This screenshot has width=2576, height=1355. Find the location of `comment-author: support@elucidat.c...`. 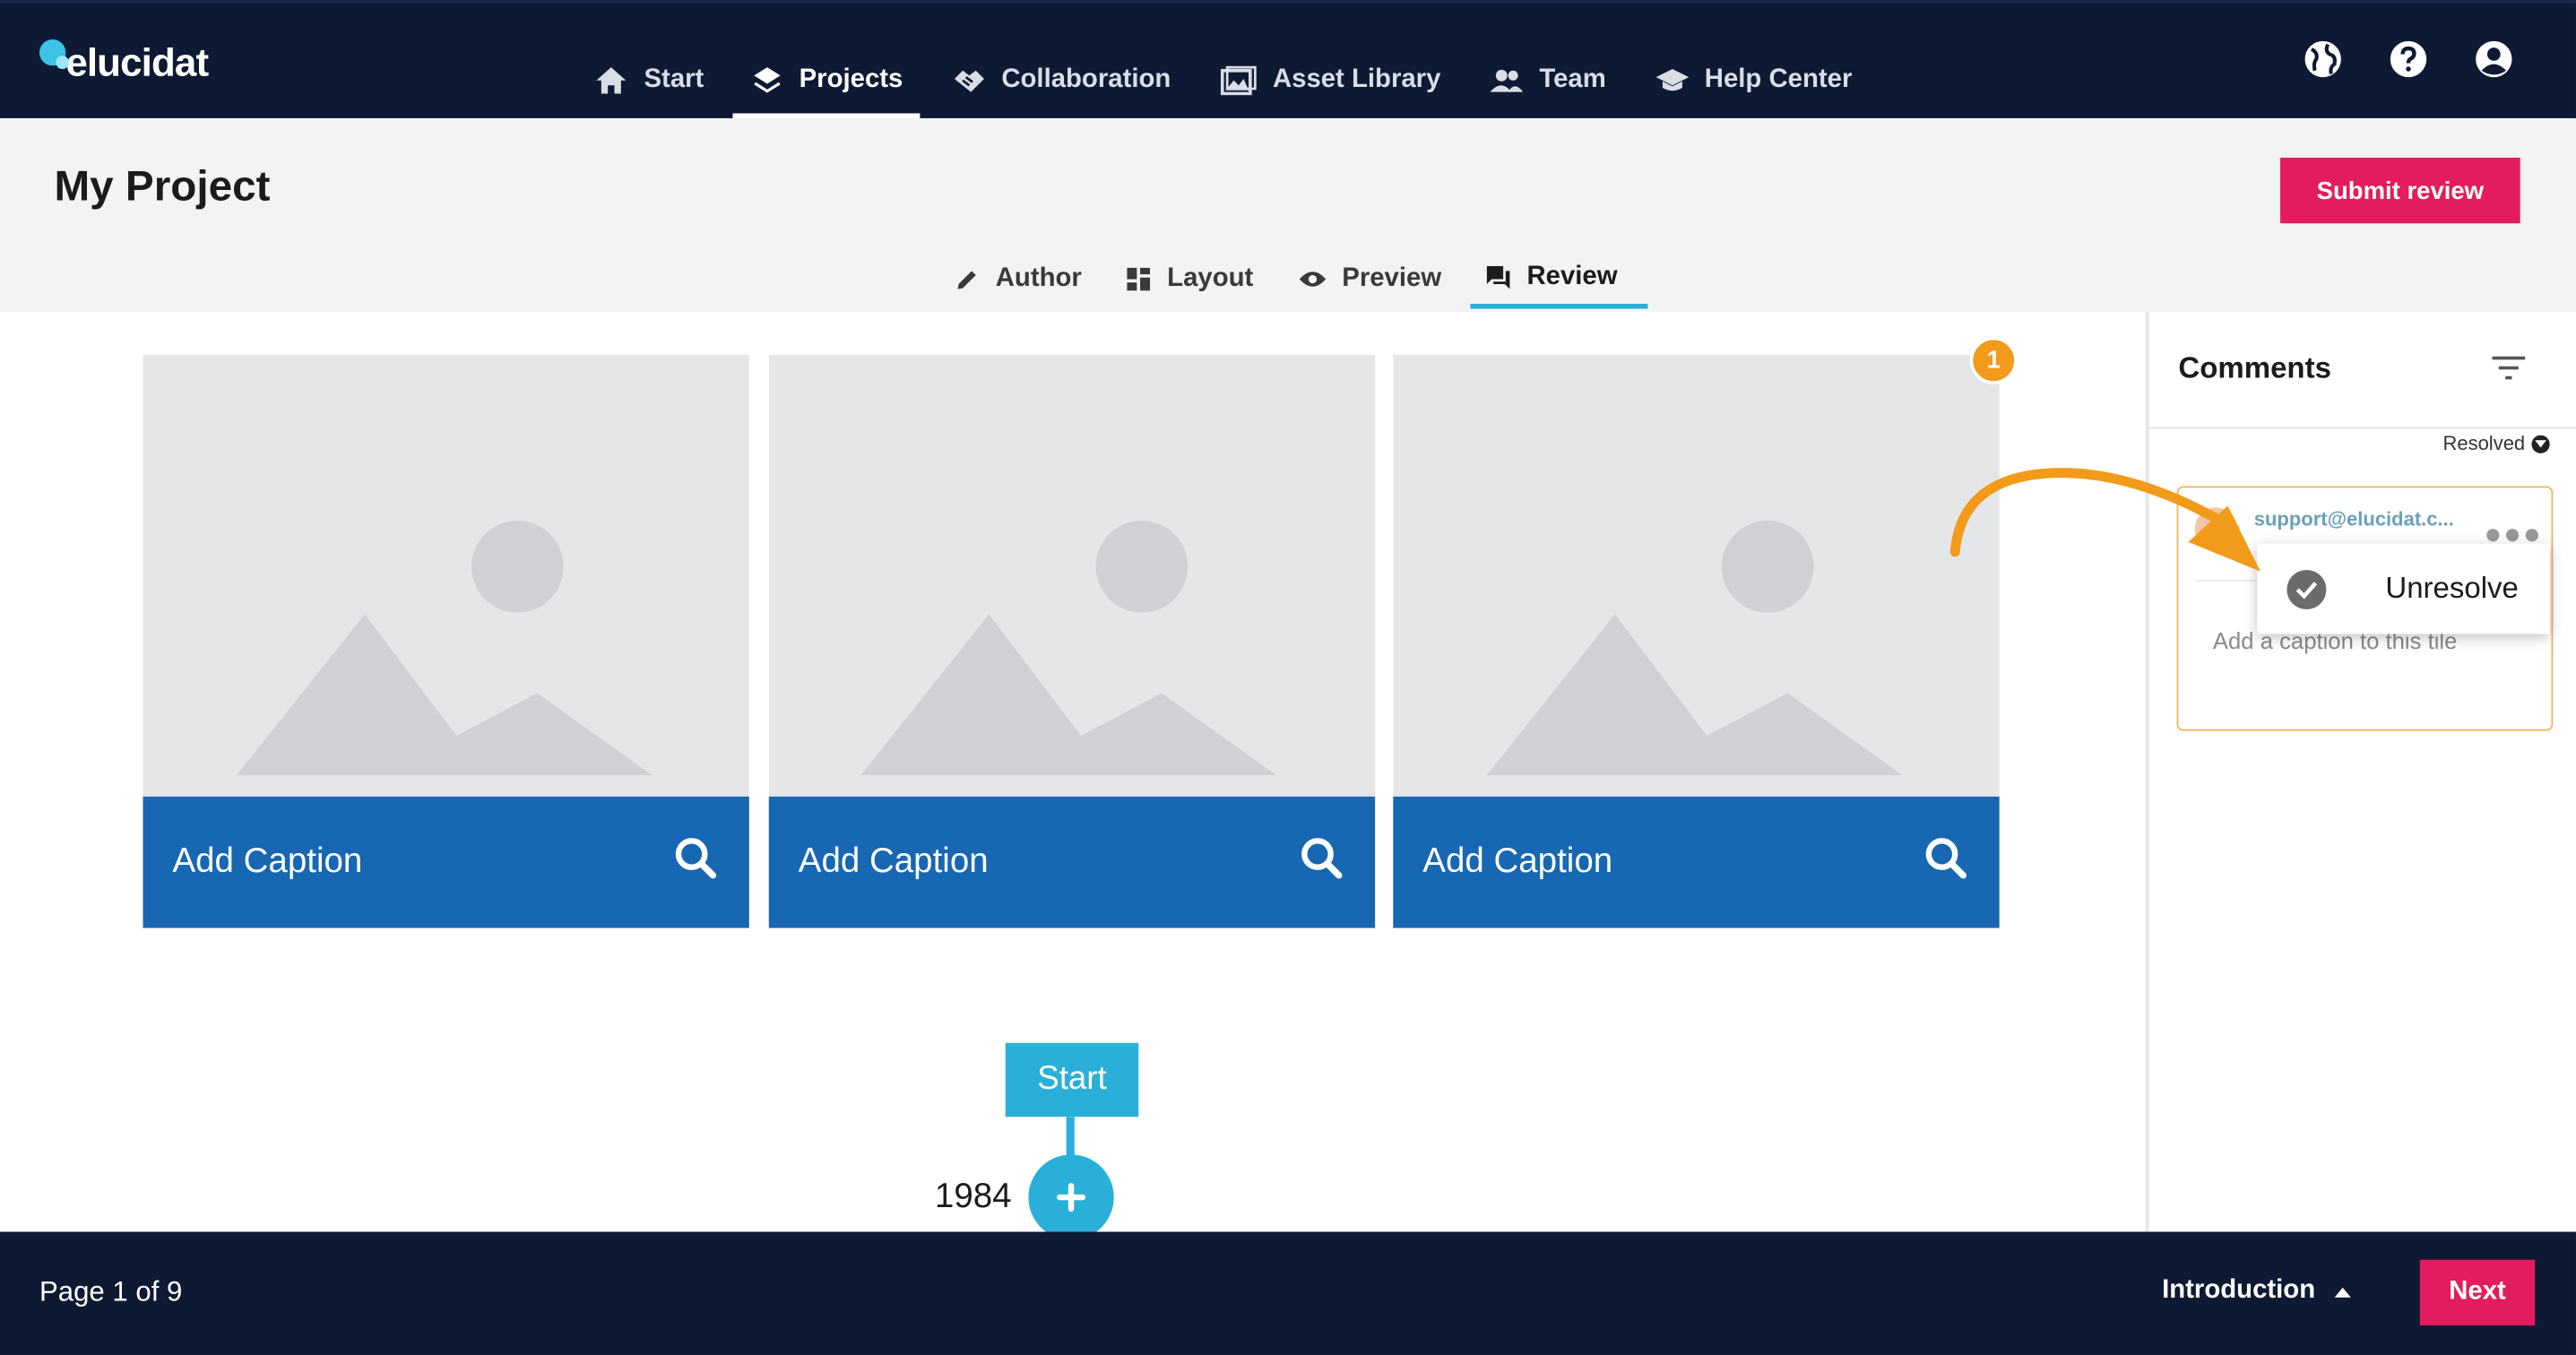

comment-author: support@elucidat.c... is located at coordinates (2353, 519).